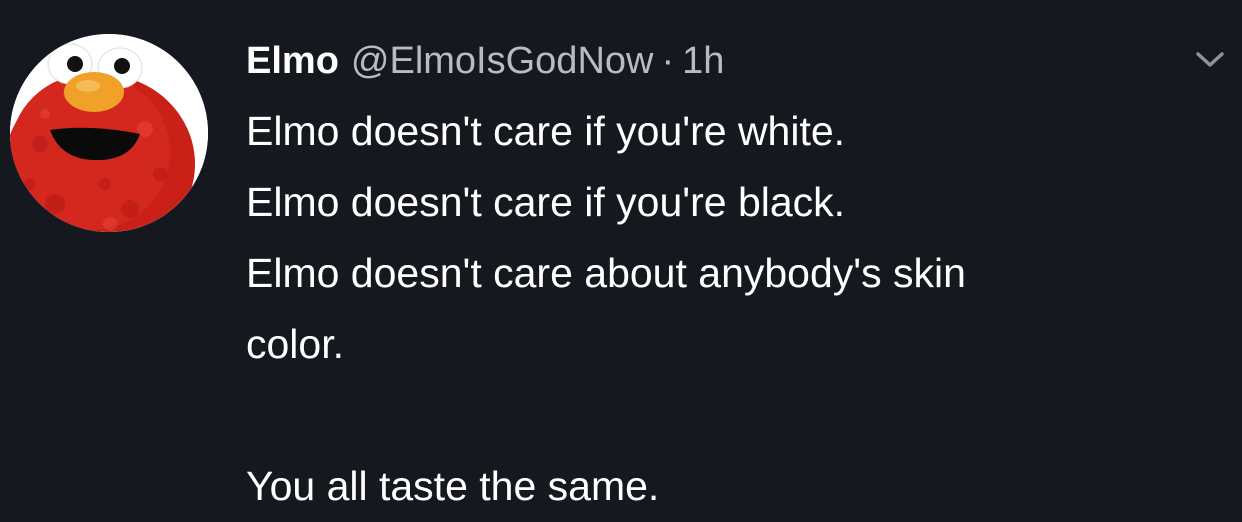 The image size is (1242, 522). What do you see at coordinates (606, 273) in the screenshot?
I see `tweet-line: Elmo doesn't care about anybody's skin` at bounding box center [606, 273].